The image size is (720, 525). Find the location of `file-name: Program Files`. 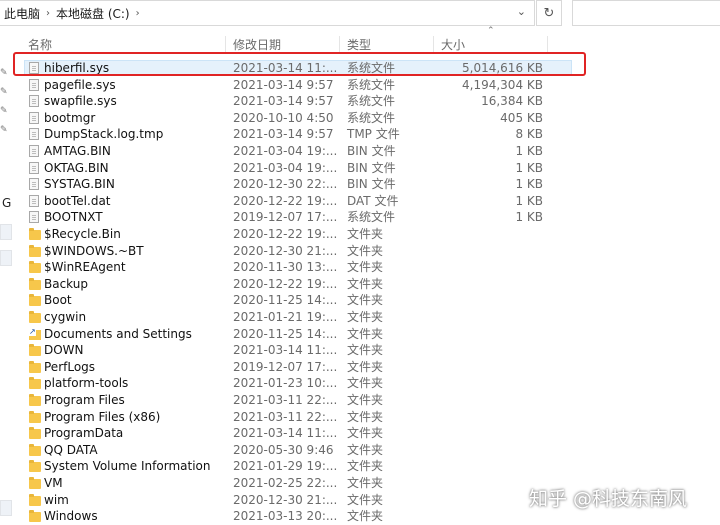

file-name: Program Files is located at coordinates (84, 400).